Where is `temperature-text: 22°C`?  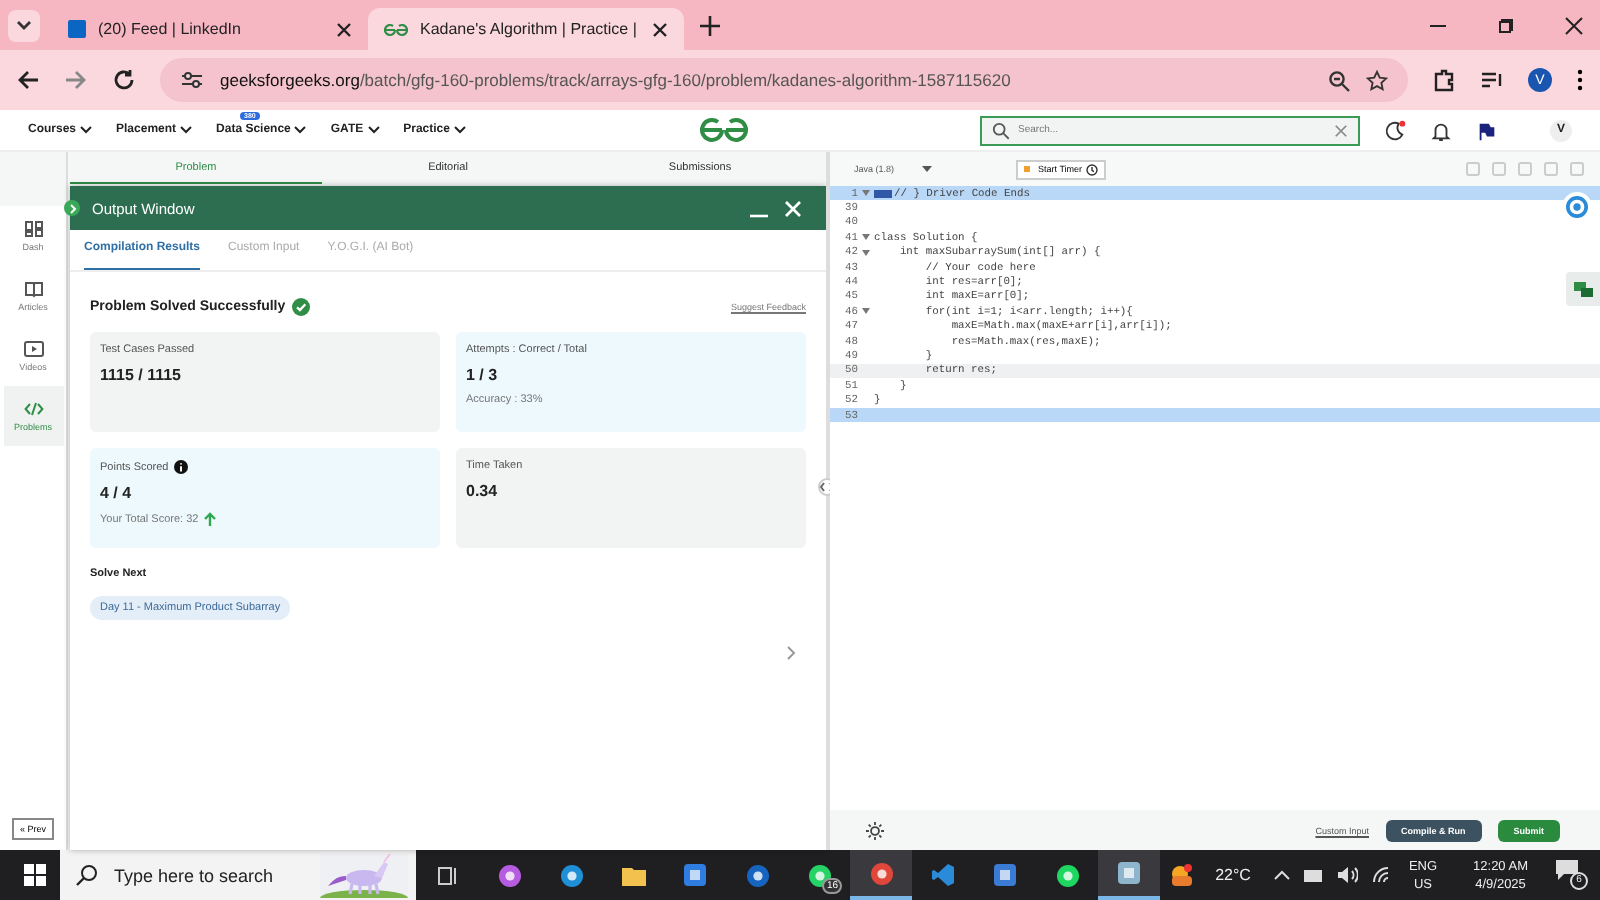 temperature-text: 22°C is located at coordinates (1233, 875).